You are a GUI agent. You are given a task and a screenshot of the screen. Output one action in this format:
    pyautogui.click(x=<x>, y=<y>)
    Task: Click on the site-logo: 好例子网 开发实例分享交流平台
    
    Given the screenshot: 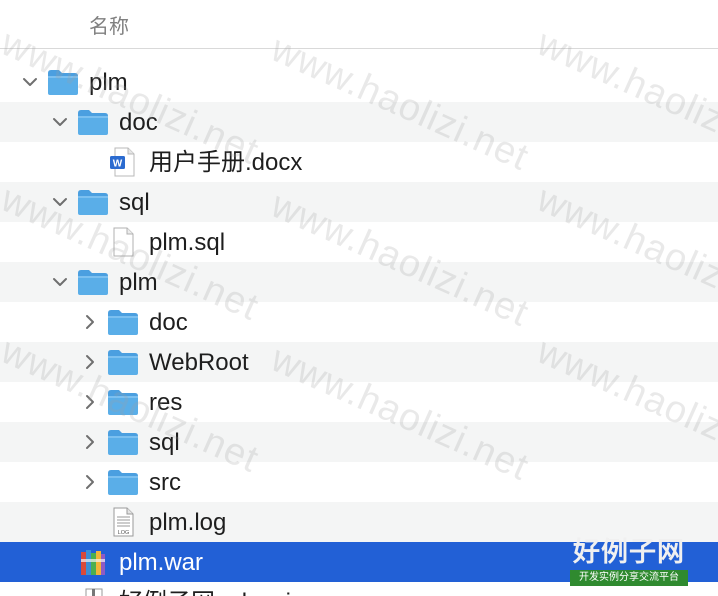 What is the action you would take?
    pyautogui.click(x=629, y=563)
    